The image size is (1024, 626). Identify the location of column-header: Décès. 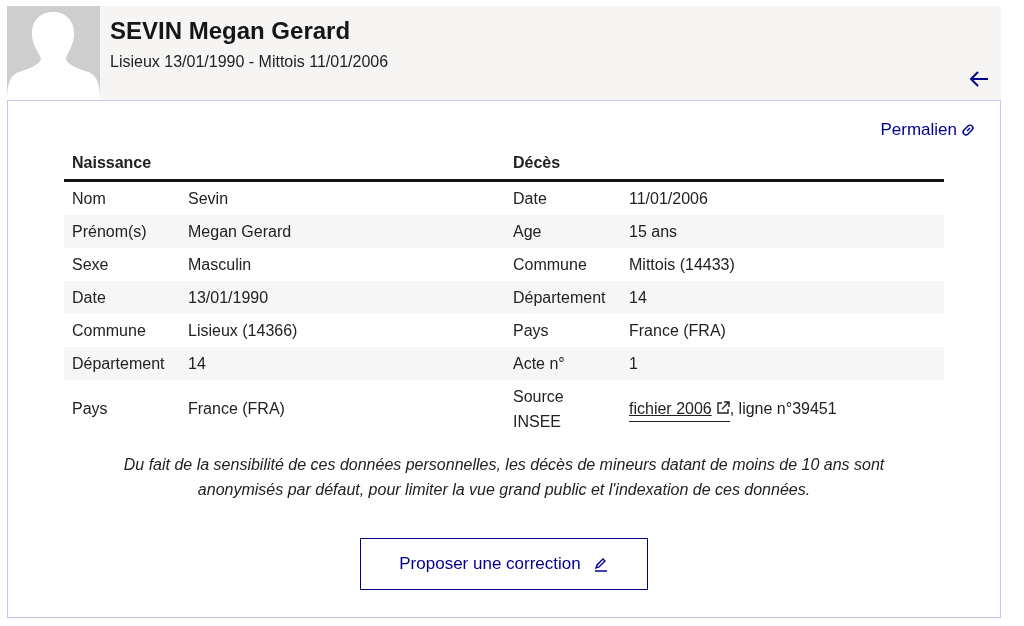
(537, 162).